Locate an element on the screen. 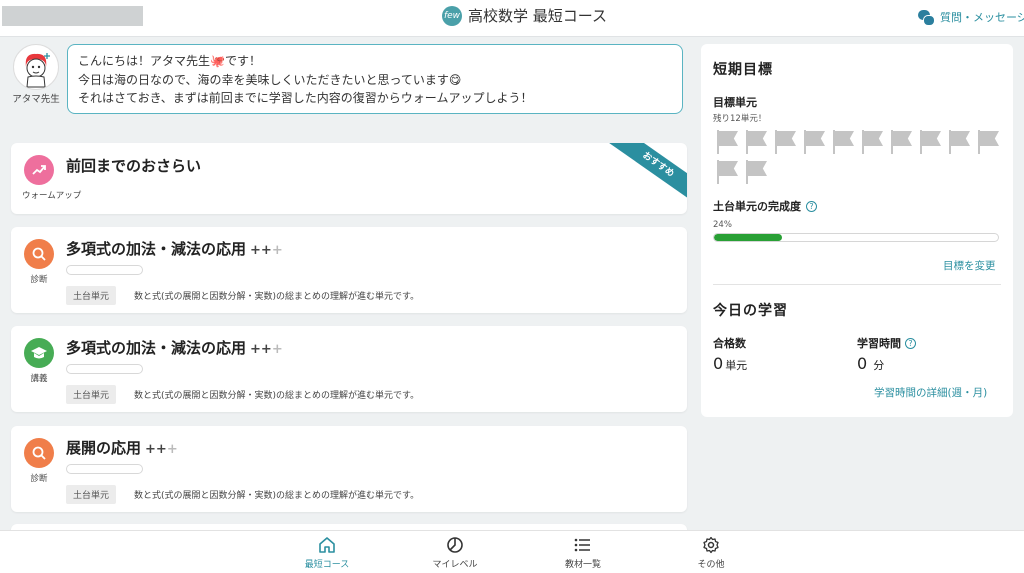  goal-flags is located at coordinates (860, 157).